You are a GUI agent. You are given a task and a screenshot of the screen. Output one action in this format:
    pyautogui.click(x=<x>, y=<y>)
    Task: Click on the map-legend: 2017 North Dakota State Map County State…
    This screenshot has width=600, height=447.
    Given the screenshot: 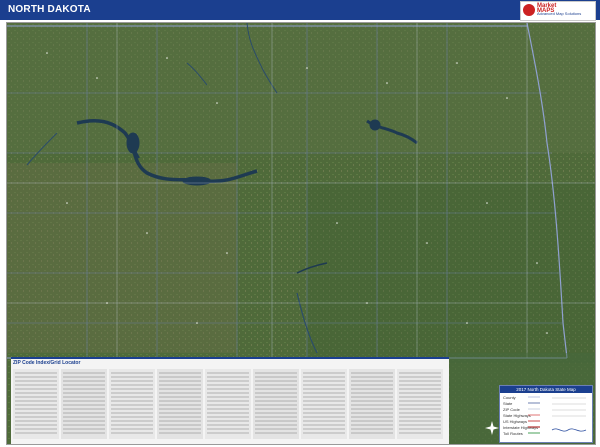 What is the action you would take?
    pyautogui.click(x=546, y=414)
    